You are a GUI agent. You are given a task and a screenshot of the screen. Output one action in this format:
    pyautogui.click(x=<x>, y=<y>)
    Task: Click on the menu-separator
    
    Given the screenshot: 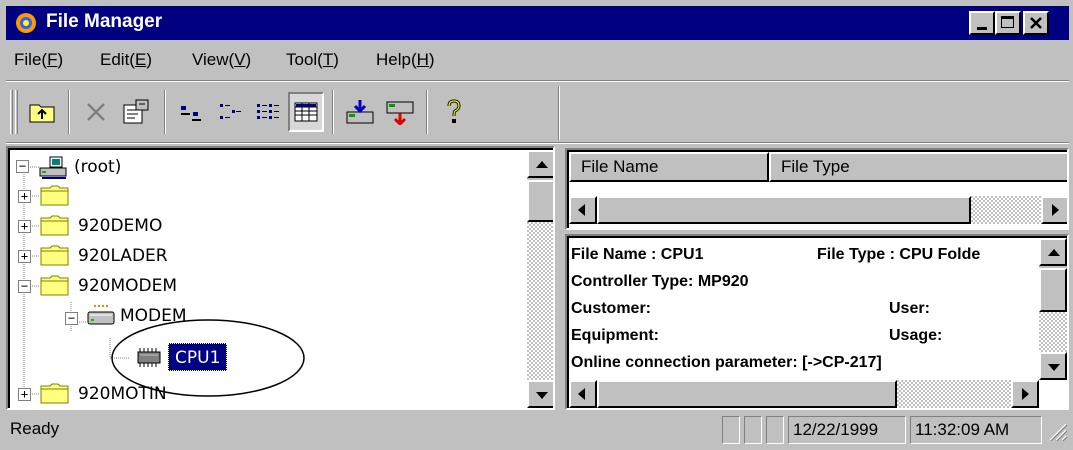 What is the action you would take?
    pyautogui.click(x=537, y=81)
    